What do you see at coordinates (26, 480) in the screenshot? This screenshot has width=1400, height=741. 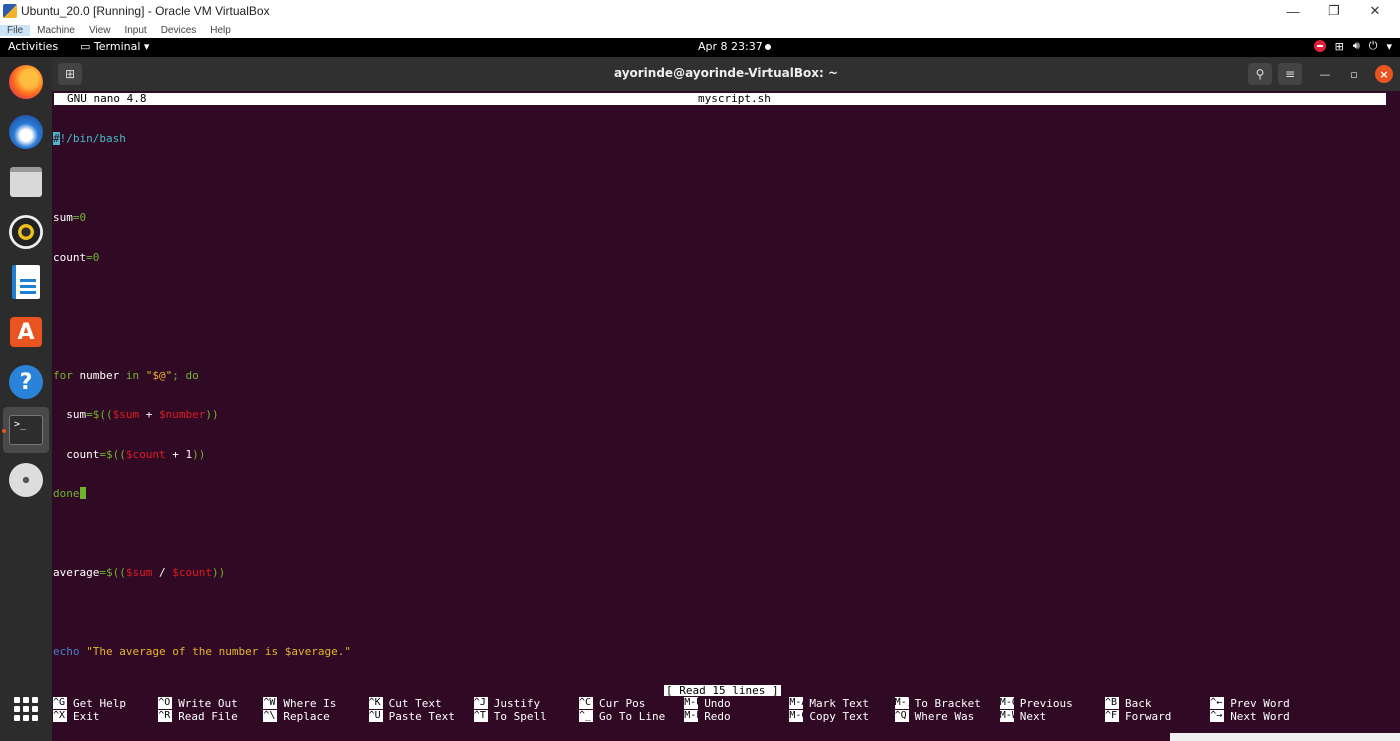 I see `dvd-icon` at bounding box center [26, 480].